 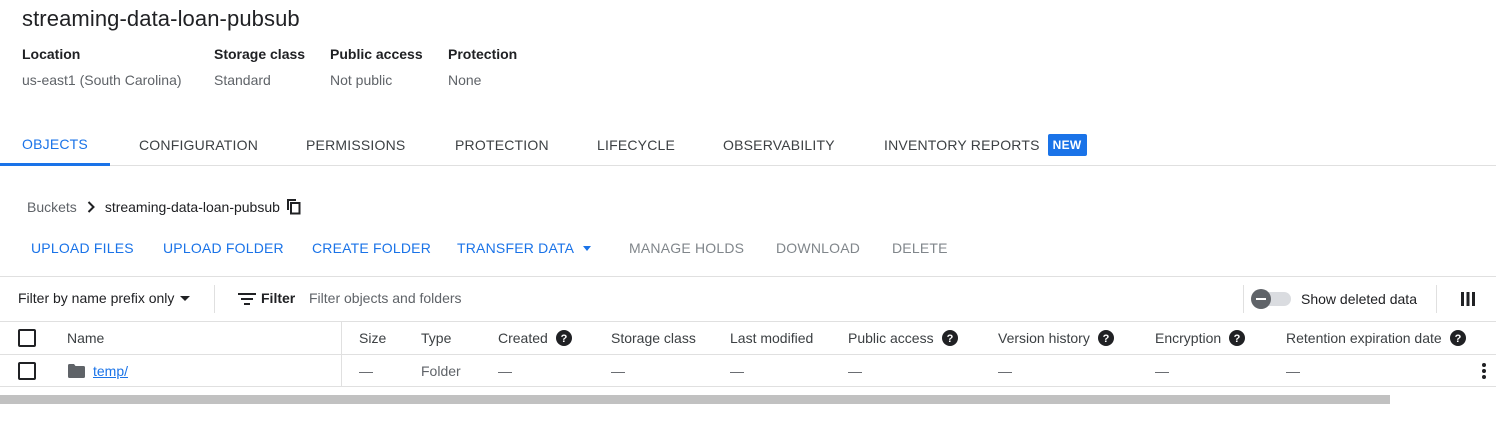 What do you see at coordinates (376, 54) in the screenshot?
I see `meta-label: Public access` at bounding box center [376, 54].